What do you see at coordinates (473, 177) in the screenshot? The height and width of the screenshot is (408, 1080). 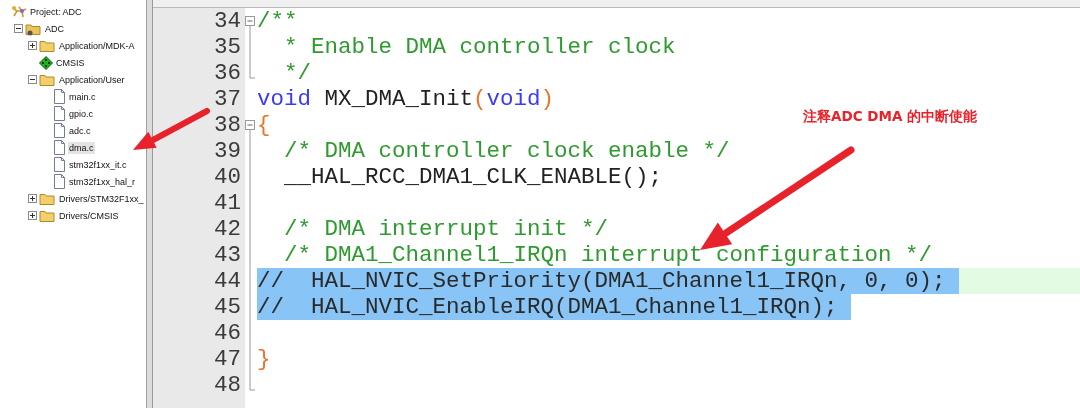 I see `code-line: __HAL_RCC_DMA1_CLK_ENABLE();` at bounding box center [473, 177].